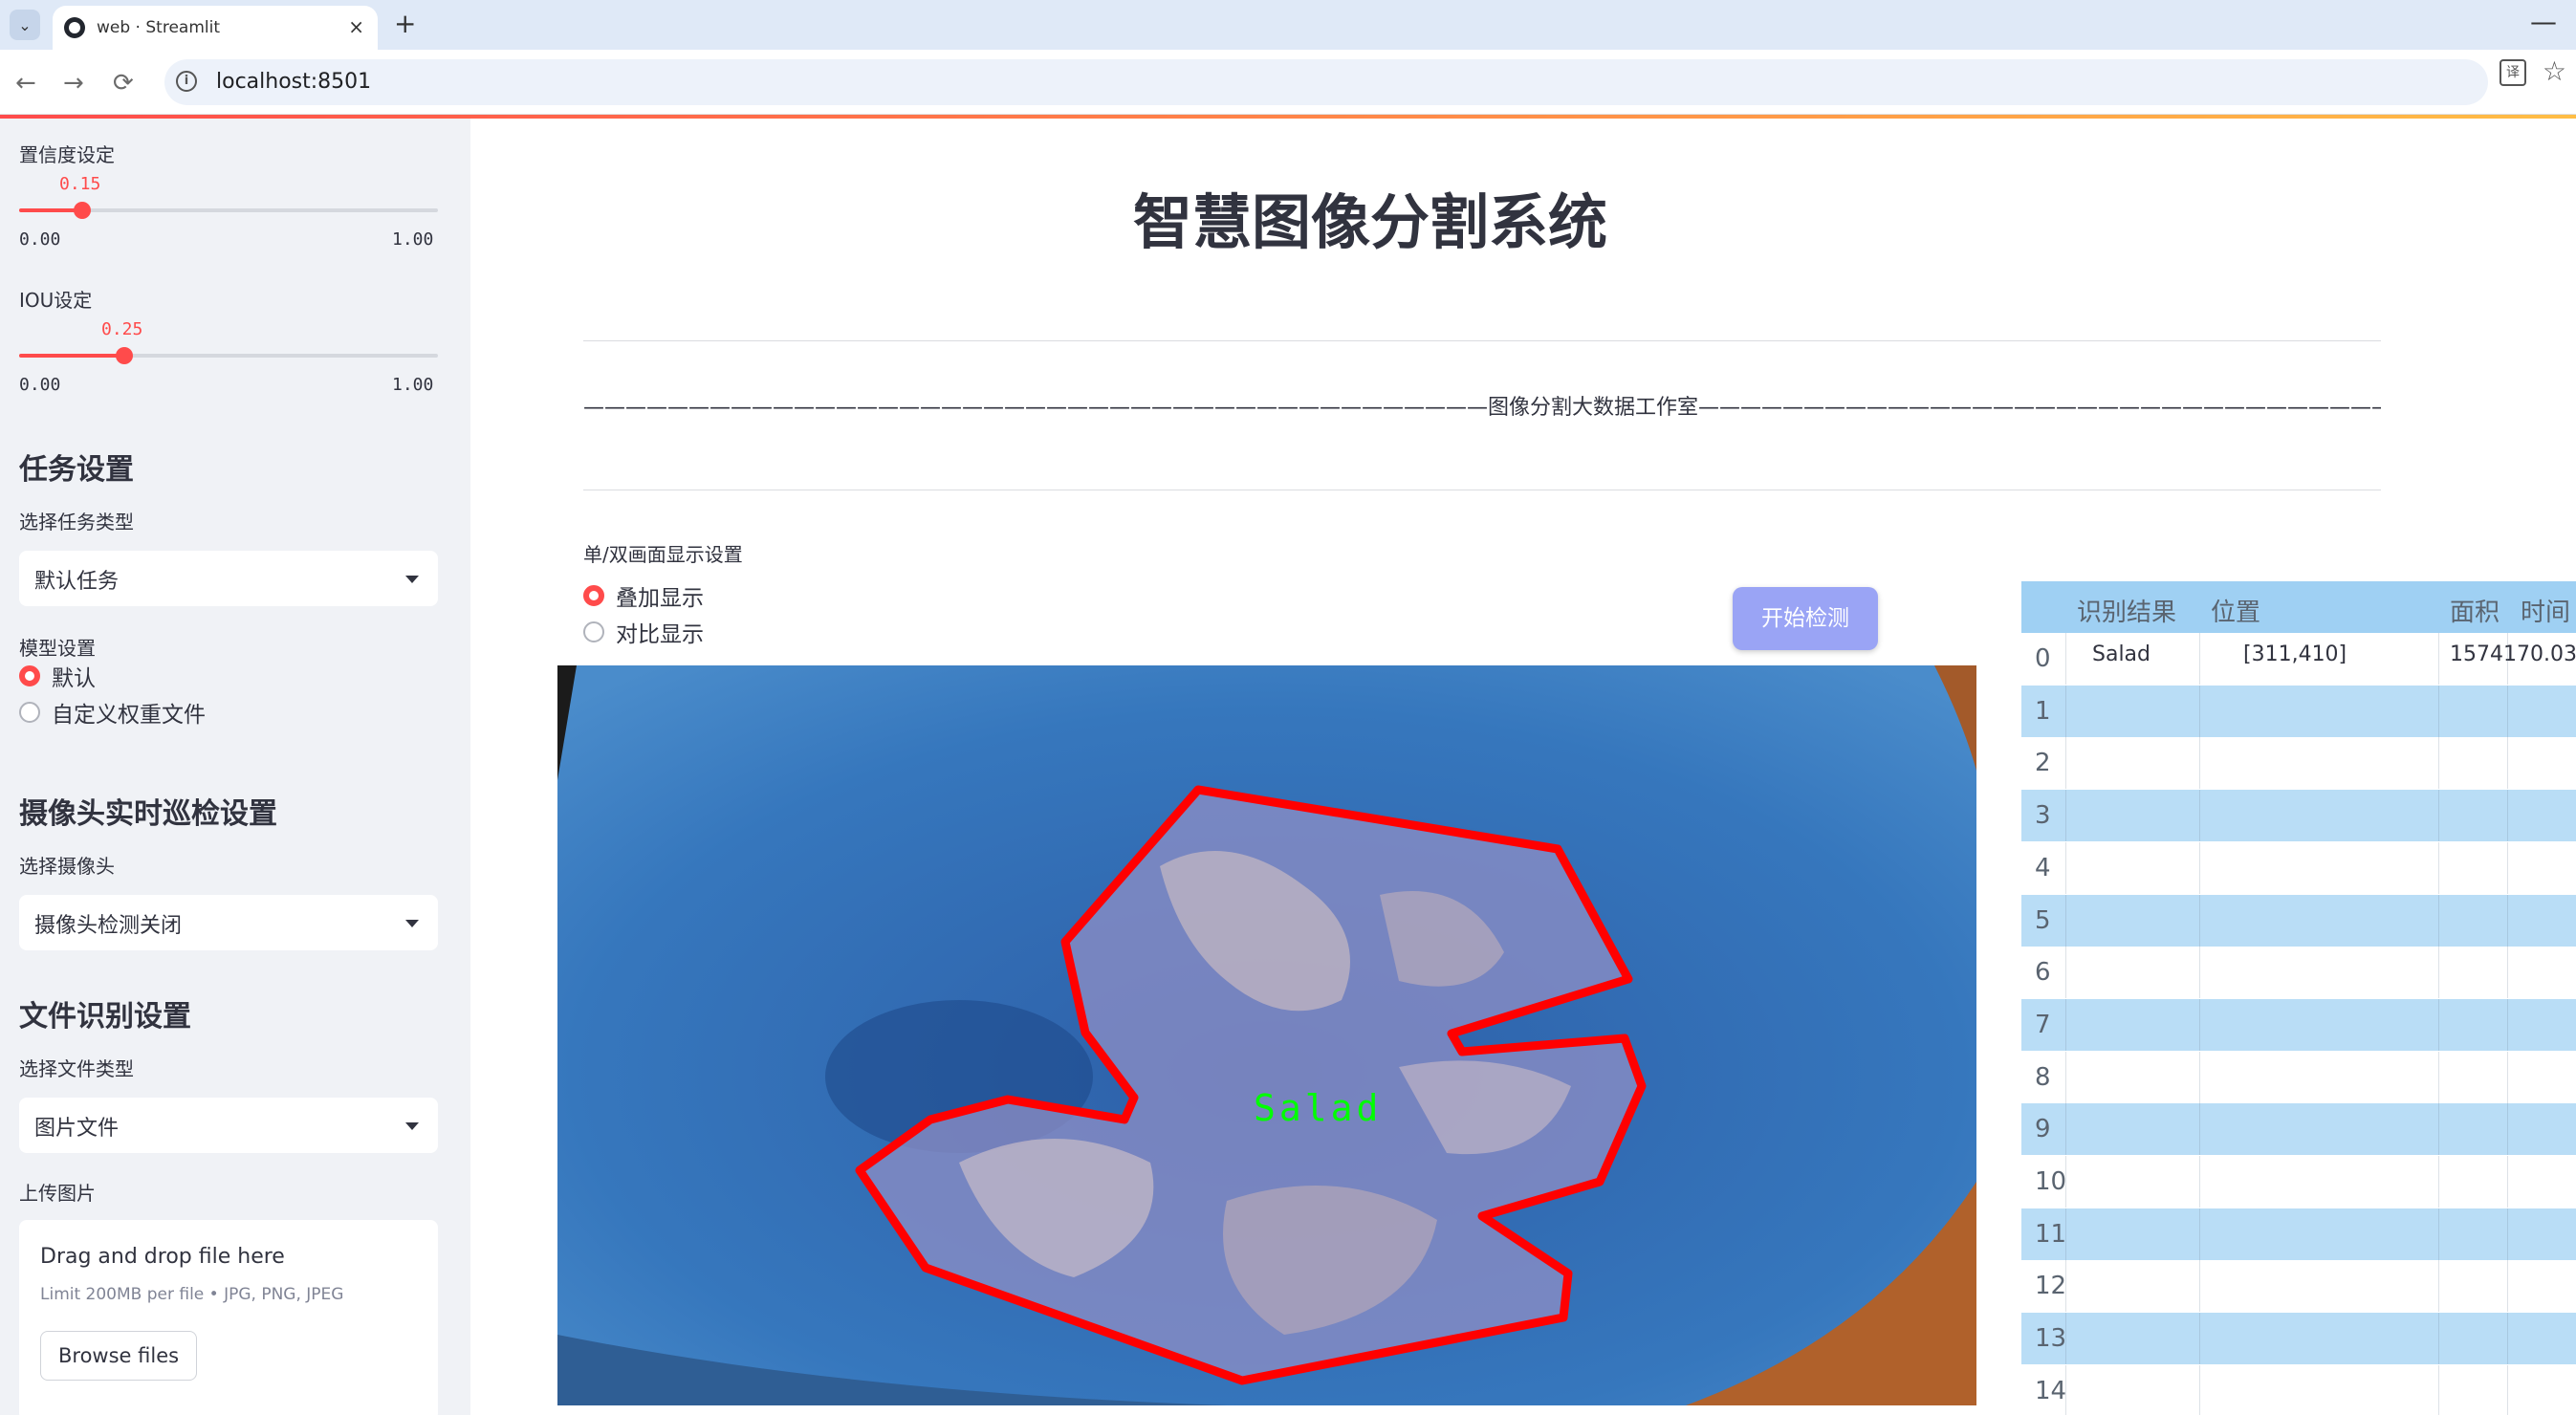 This screenshot has width=2576, height=1415. I want to click on browser-tab: web · Streamlit ×, so click(215, 28).